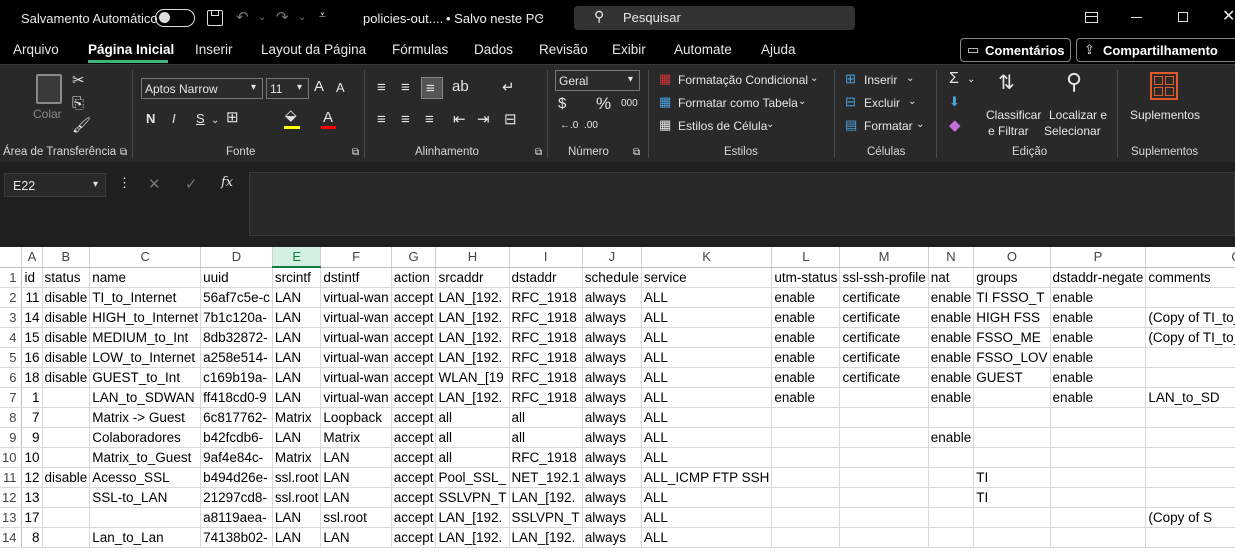  I want to click on cell: disable, so click(66, 357).